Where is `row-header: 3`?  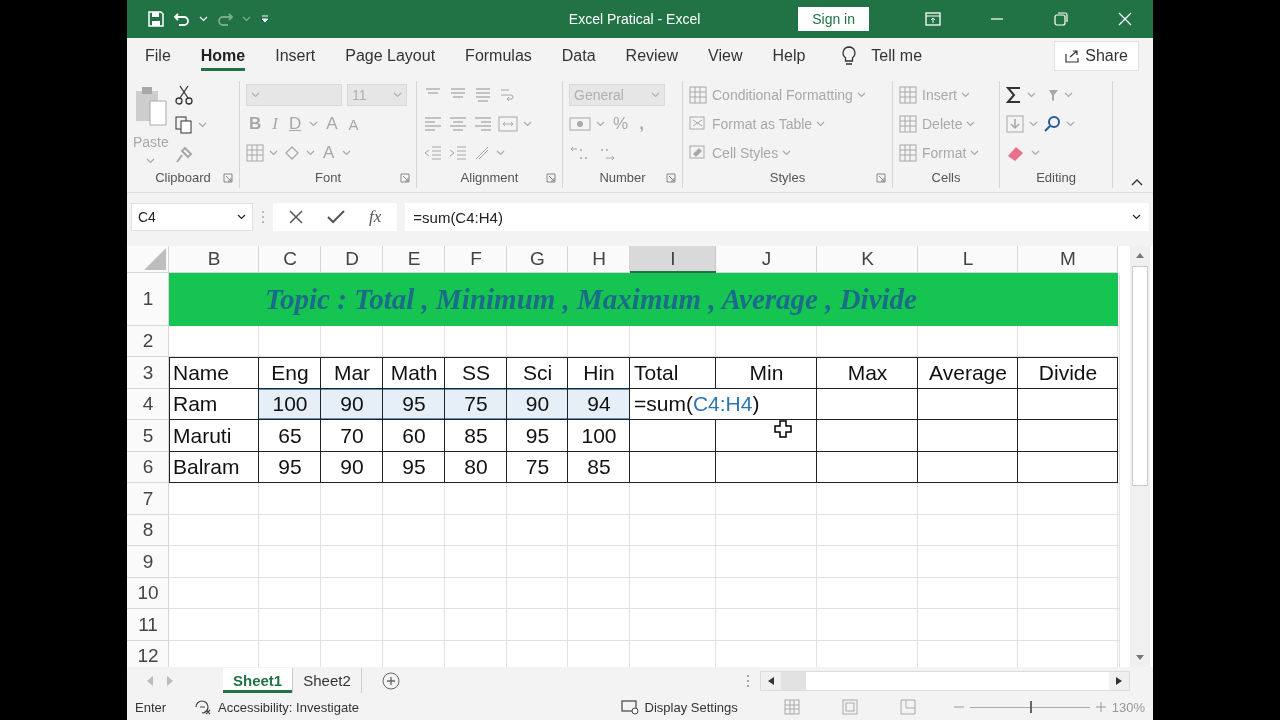 row-header: 3 is located at coordinates (148, 373).